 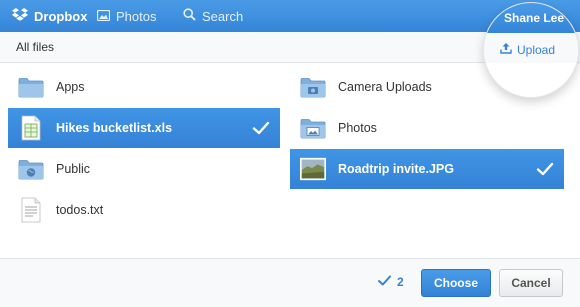 What do you see at coordinates (20, 16) in the screenshot?
I see `dropbox-icon` at bounding box center [20, 16].